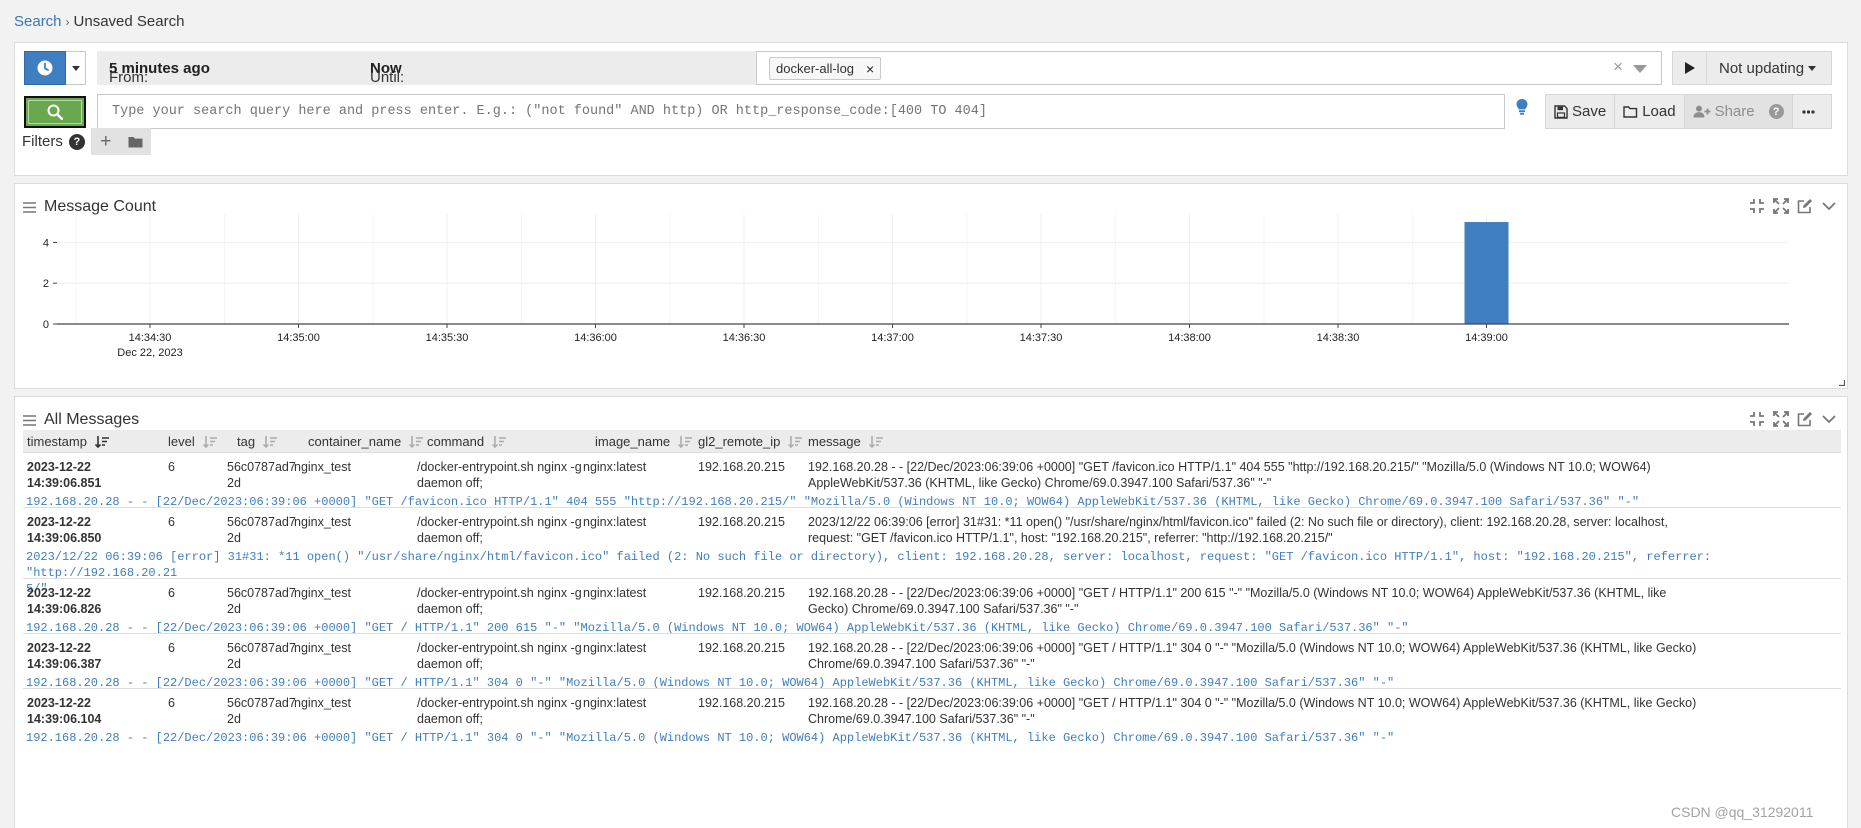  What do you see at coordinates (68, 441) in the screenshot?
I see `column-header-timestamp: timestamp` at bounding box center [68, 441].